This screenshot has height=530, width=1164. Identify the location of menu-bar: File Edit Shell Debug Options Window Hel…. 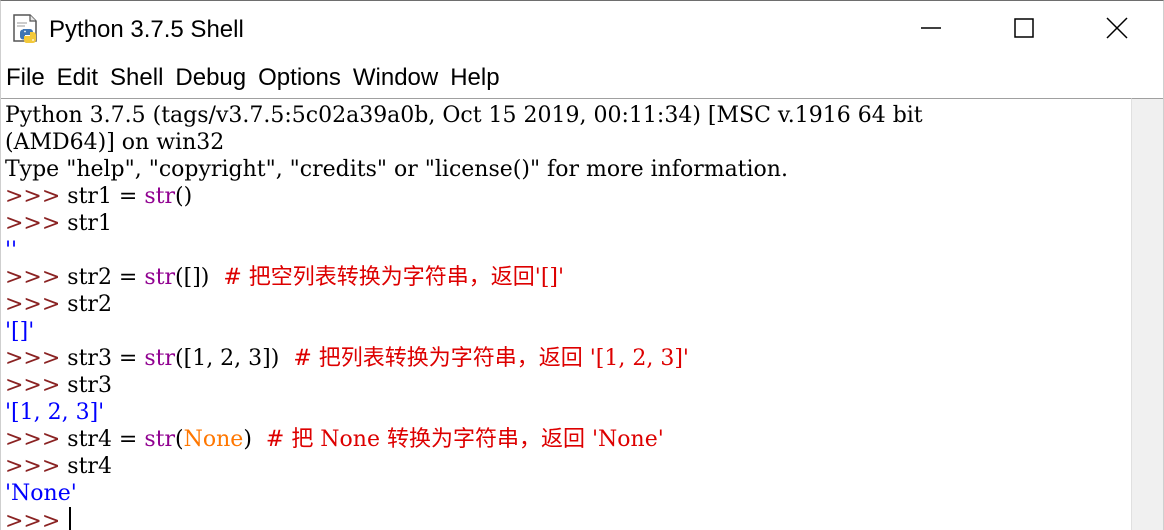
(582, 78).